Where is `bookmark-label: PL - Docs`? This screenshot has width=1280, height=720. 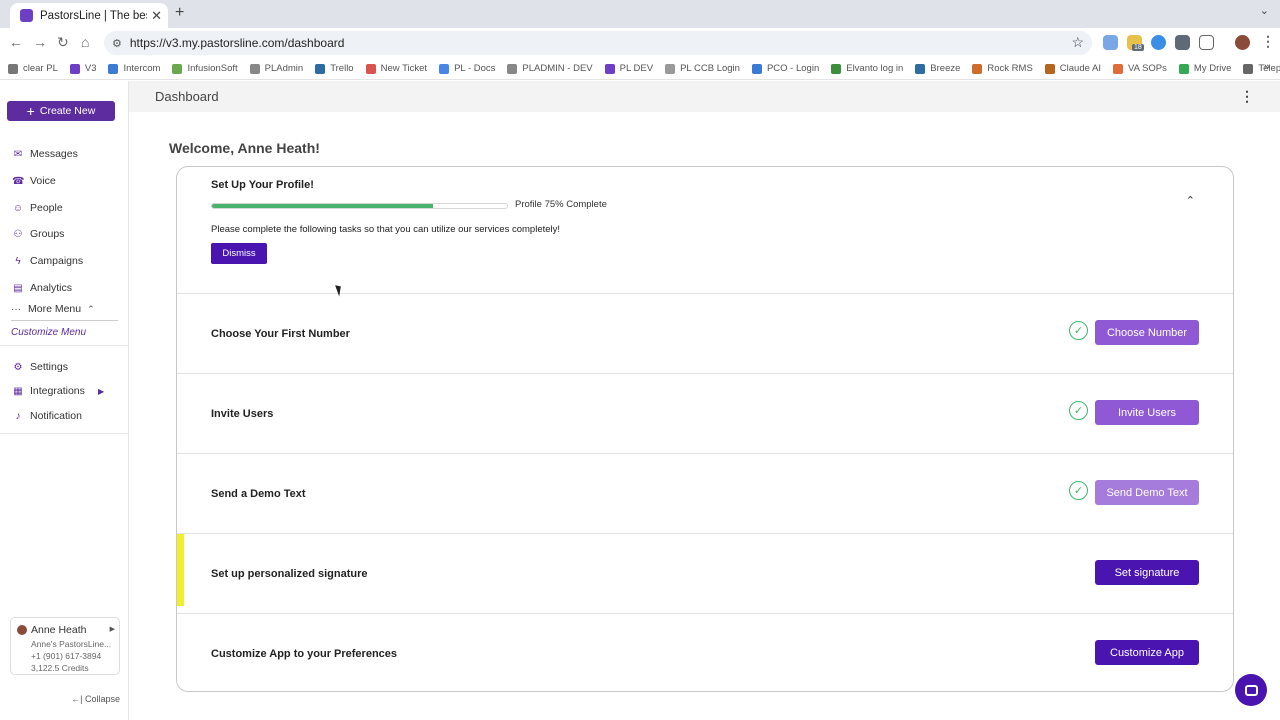 bookmark-label: PL - Docs is located at coordinates (475, 68).